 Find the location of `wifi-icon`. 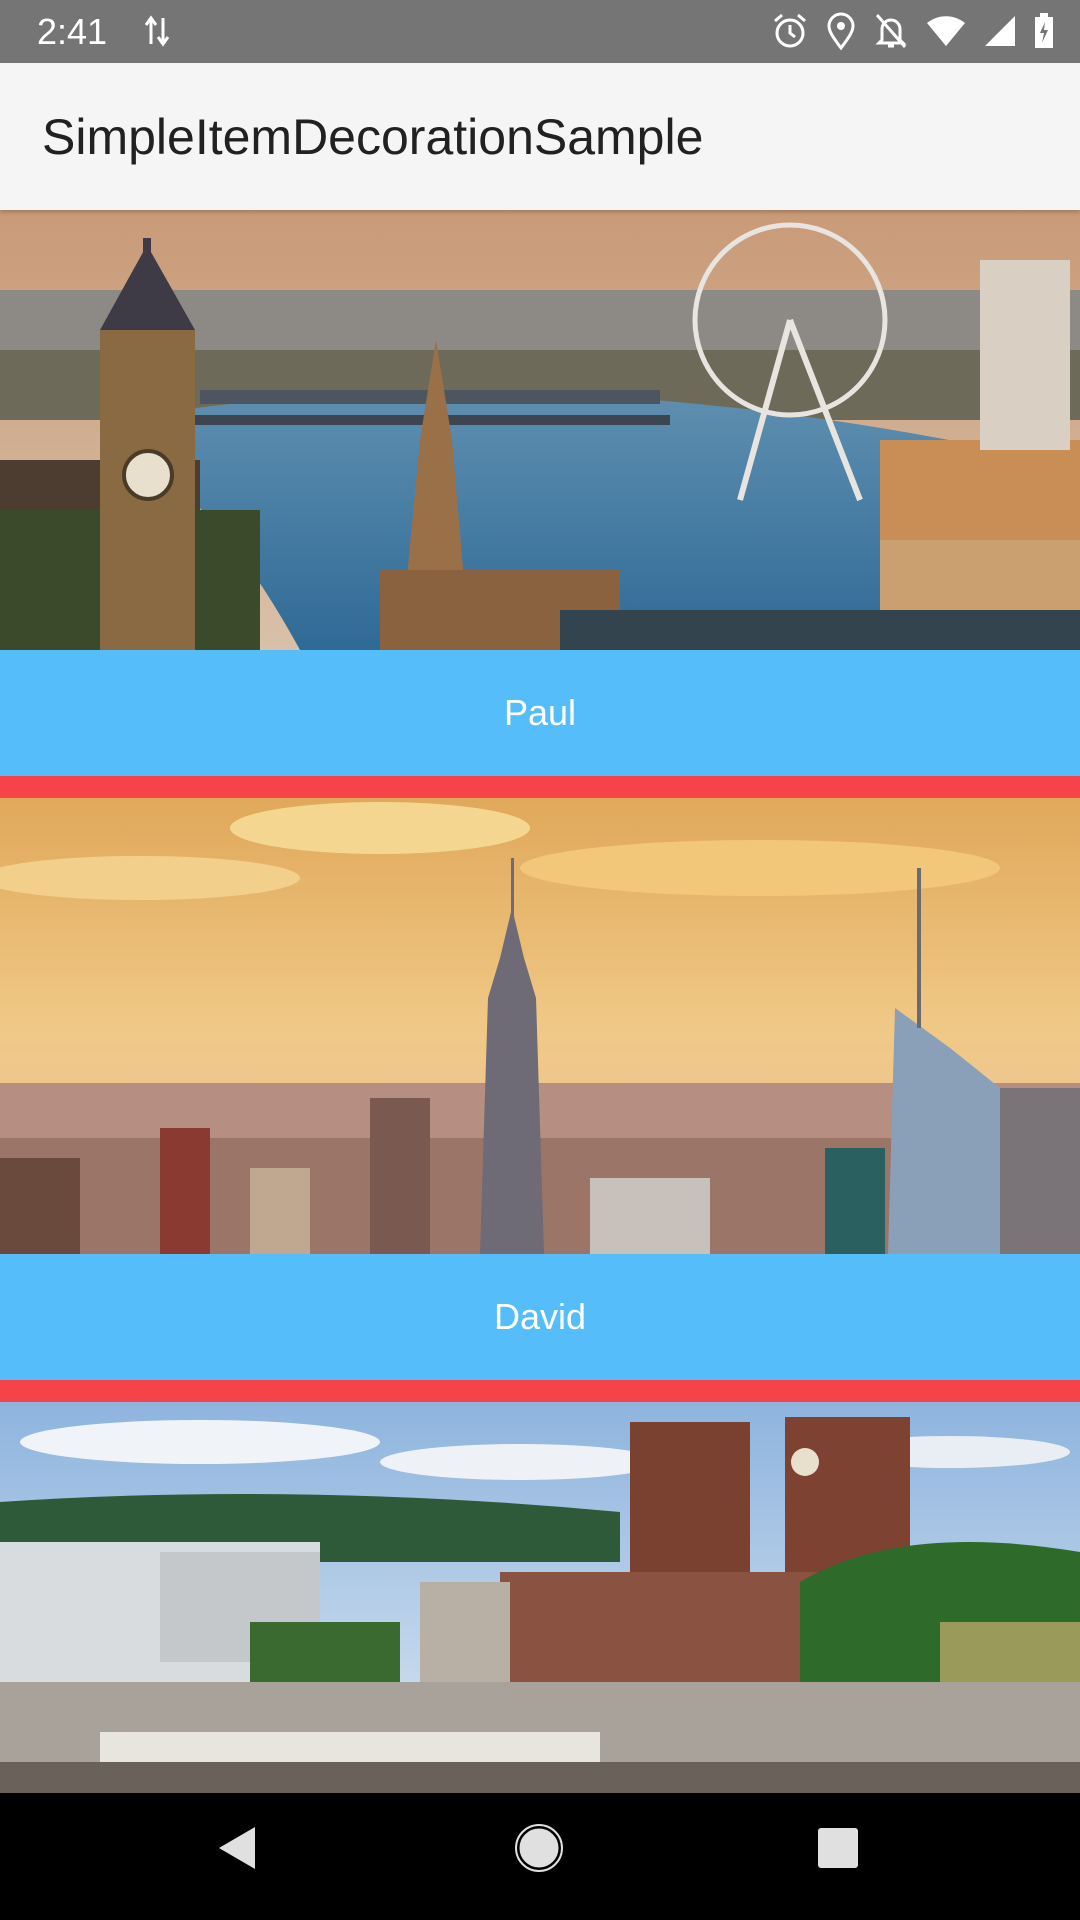

wifi-icon is located at coordinates (946, 33).